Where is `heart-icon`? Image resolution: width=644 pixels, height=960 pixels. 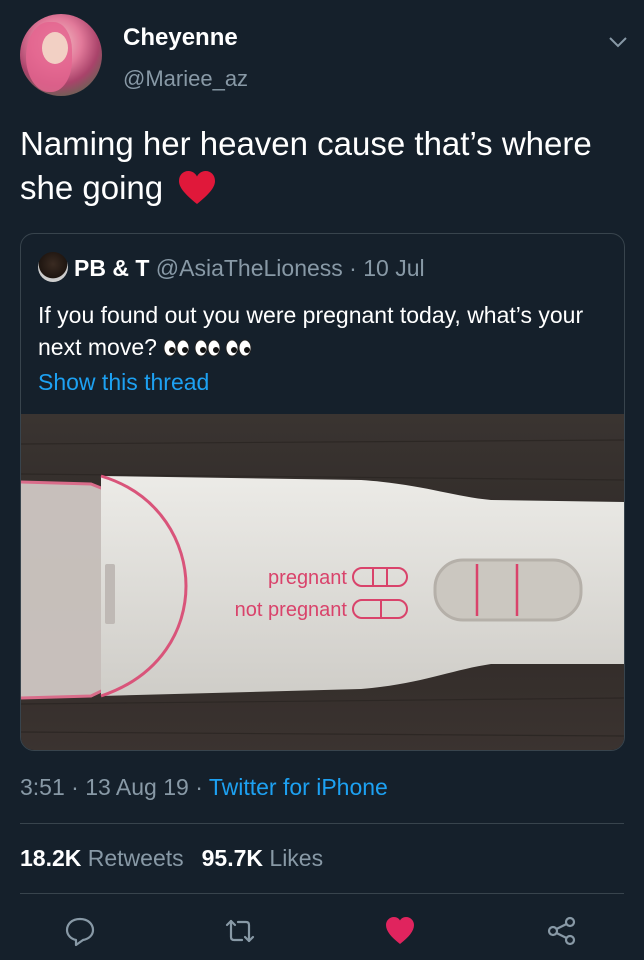 heart-icon is located at coordinates (400, 931).